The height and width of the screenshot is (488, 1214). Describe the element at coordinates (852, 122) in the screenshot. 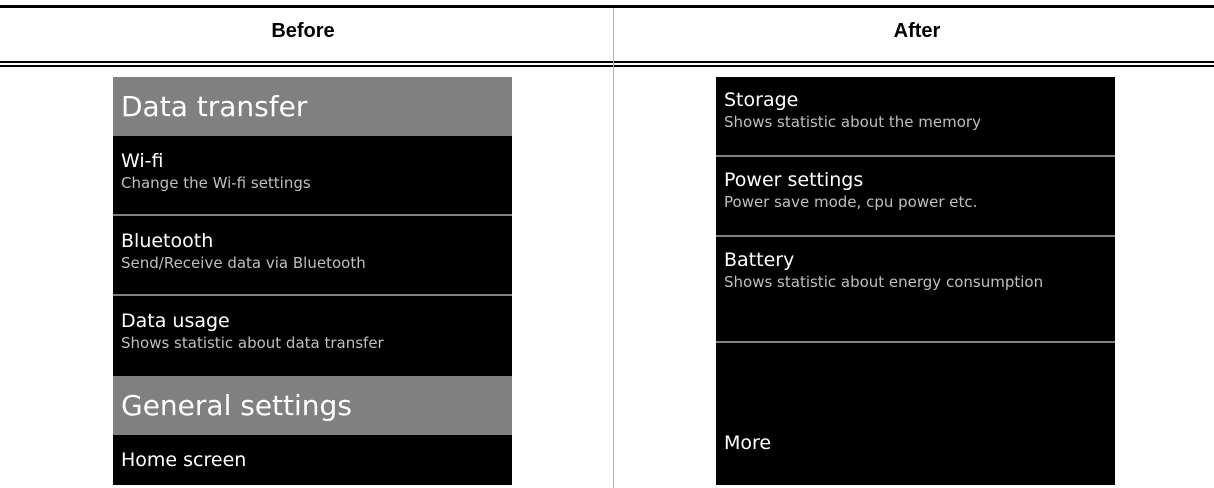

I see `list-item-description: Shows statistic about the memory` at that location.